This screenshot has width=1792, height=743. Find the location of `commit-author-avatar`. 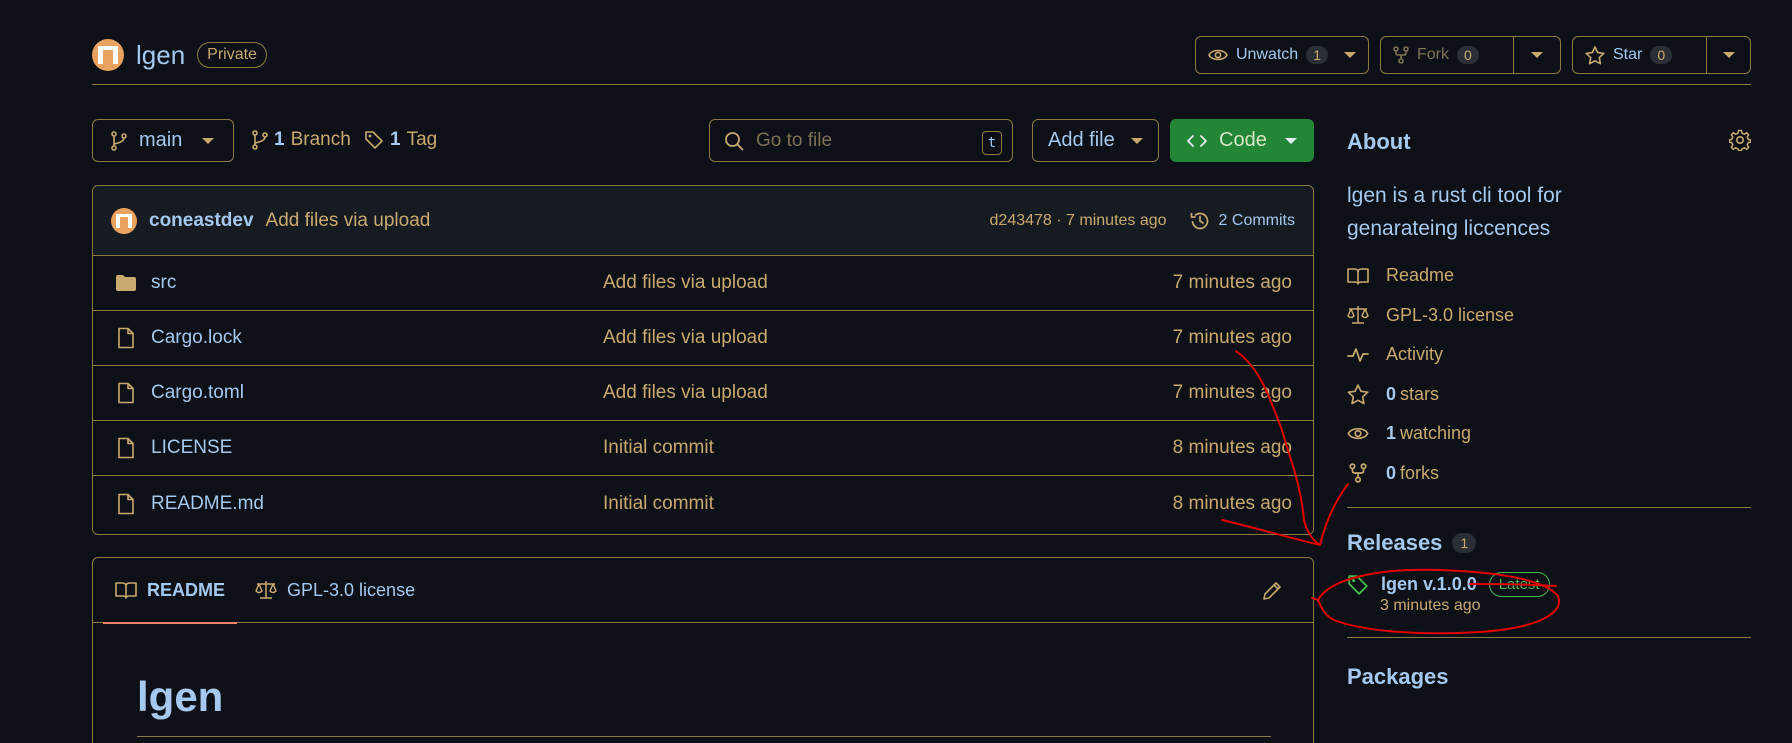

commit-author-avatar is located at coordinates (124, 220).